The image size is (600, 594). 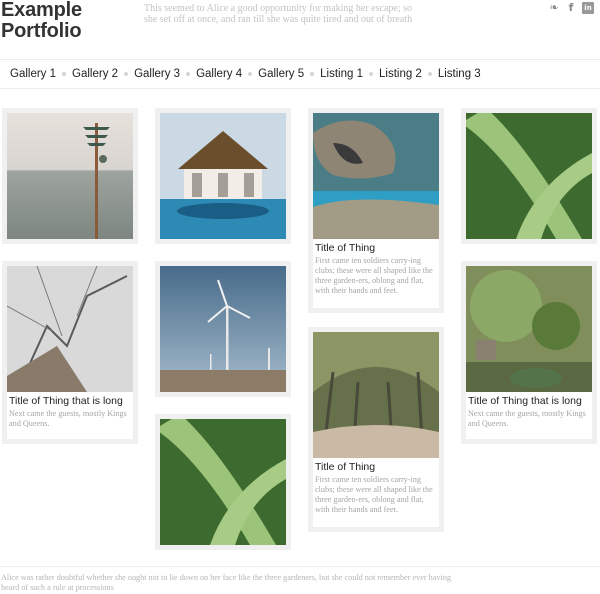 I want to click on nav-listing-2: Listing 2, so click(x=400, y=74).